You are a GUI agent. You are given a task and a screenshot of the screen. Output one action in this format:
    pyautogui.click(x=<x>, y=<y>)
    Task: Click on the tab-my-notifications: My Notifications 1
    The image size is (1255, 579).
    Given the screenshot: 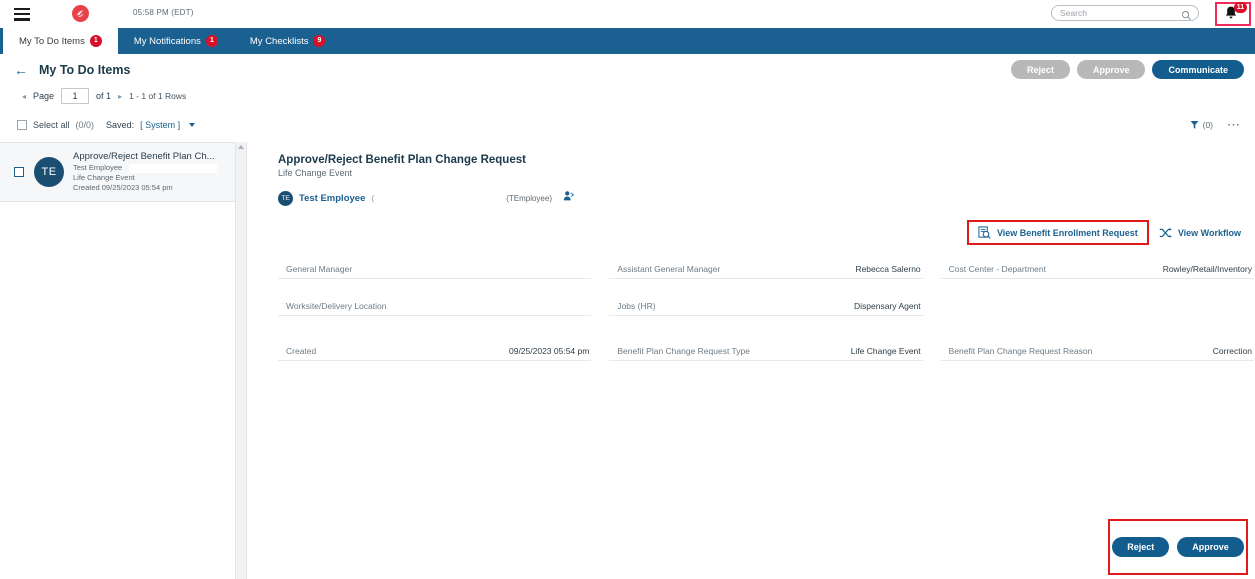 What is the action you would take?
    pyautogui.click(x=176, y=41)
    